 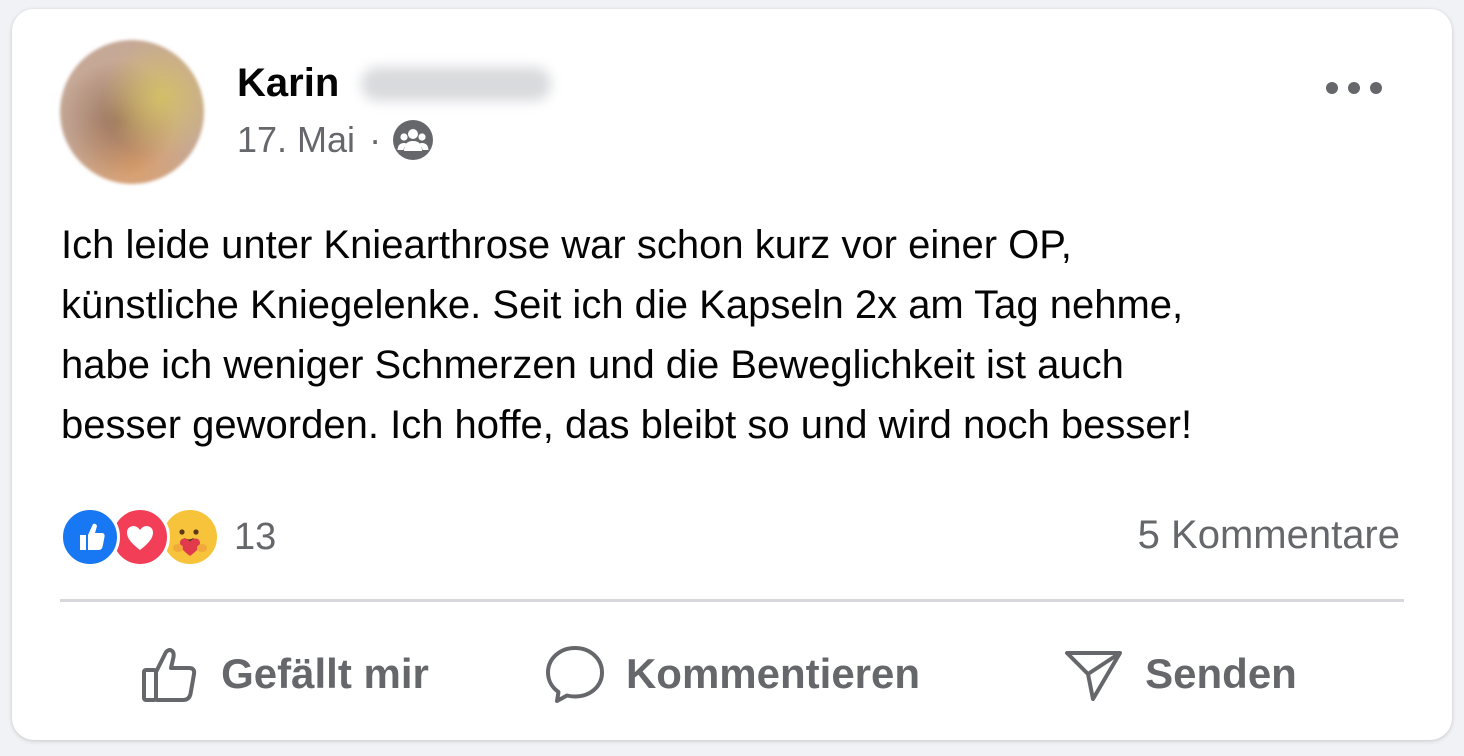 What do you see at coordinates (288, 83) in the screenshot?
I see `author-name: Karin` at bounding box center [288, 83].